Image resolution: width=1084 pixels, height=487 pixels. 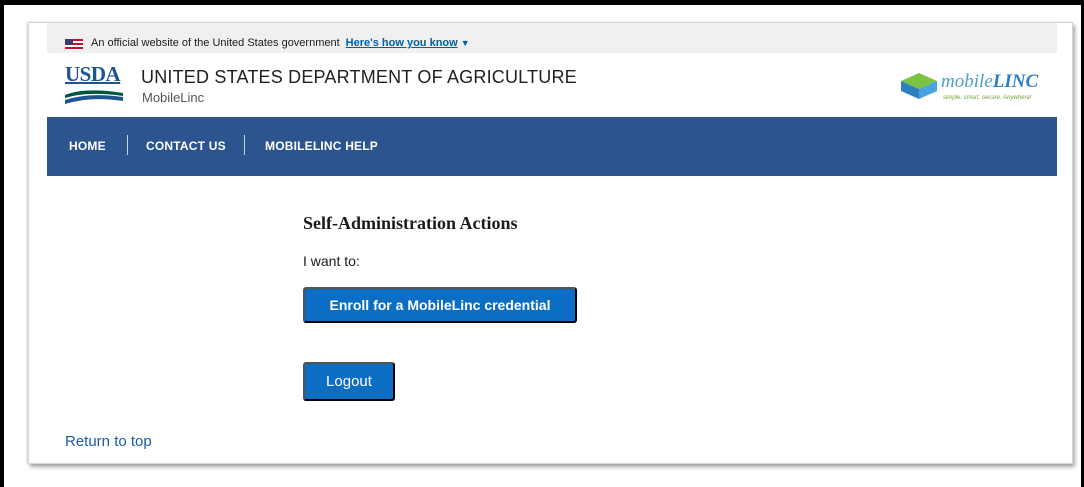 I want to click on agency-name: UNITED STATES DEPARTMENT OF AGRICULTURE, so click(x=359, y=77).